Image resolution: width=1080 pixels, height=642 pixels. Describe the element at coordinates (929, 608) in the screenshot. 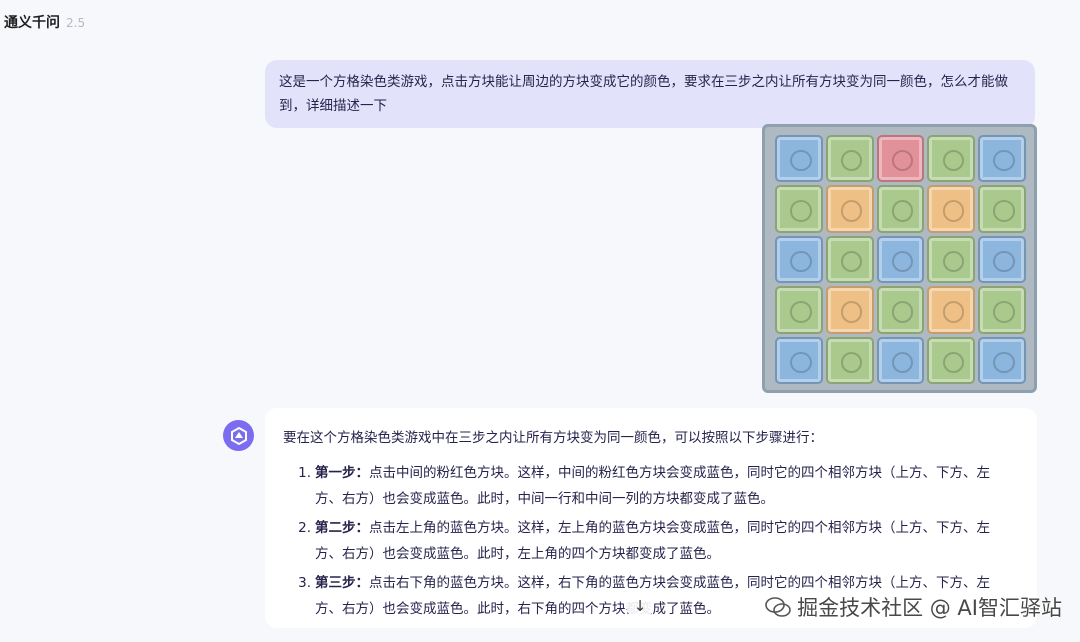

I see `watermark-text: 掘金技术社区 @ AI智汇驿站` at that location.